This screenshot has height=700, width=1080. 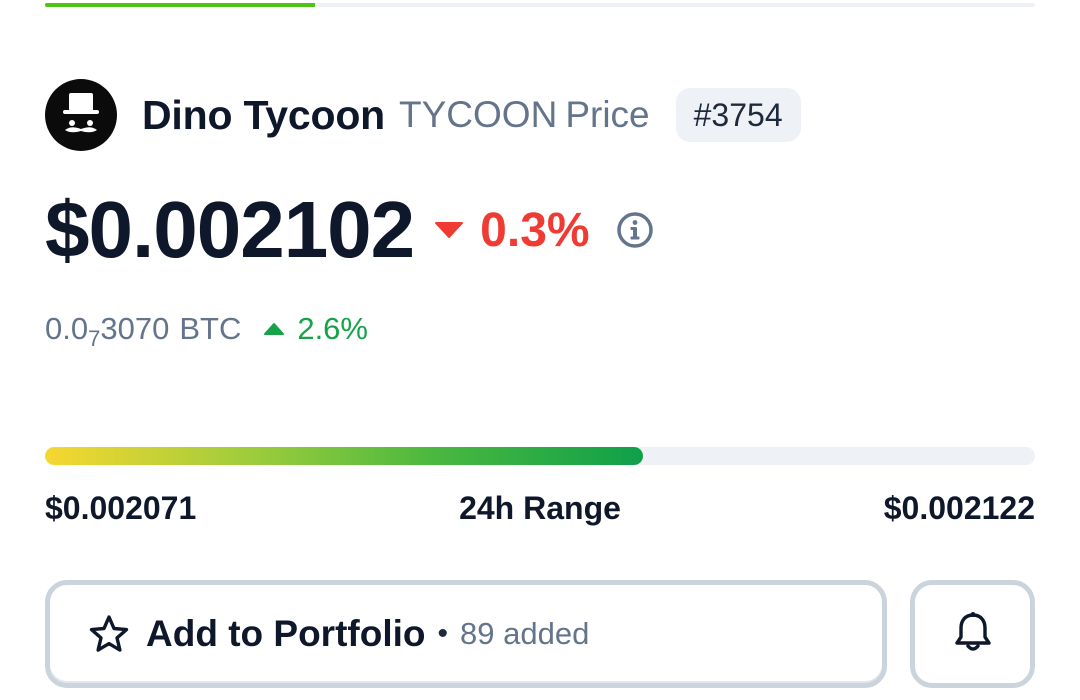 I want to click on range-labels: $0.002071 24h Range $0.002122, so click(x=540, y=511).